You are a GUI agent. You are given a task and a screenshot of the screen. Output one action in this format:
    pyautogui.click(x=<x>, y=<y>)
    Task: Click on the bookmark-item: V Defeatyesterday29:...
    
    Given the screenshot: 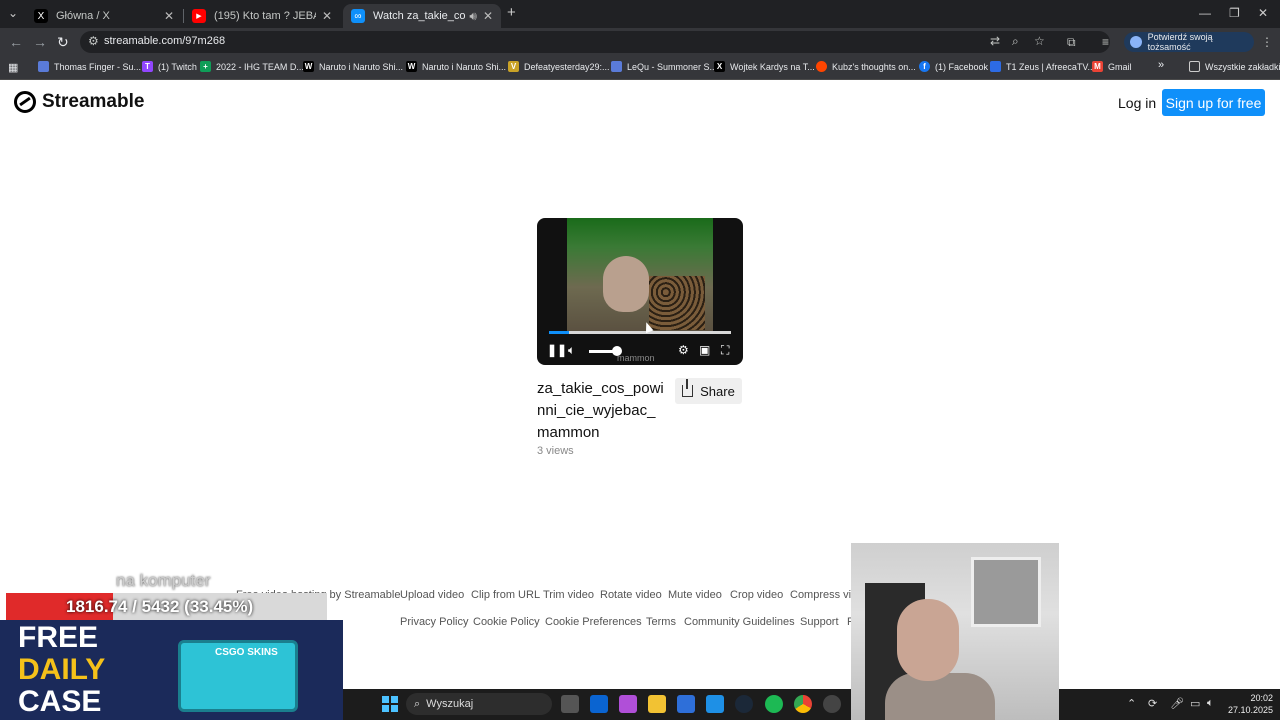 What is the action you would take?
    pyautogui.click(x=559, y=66)
    